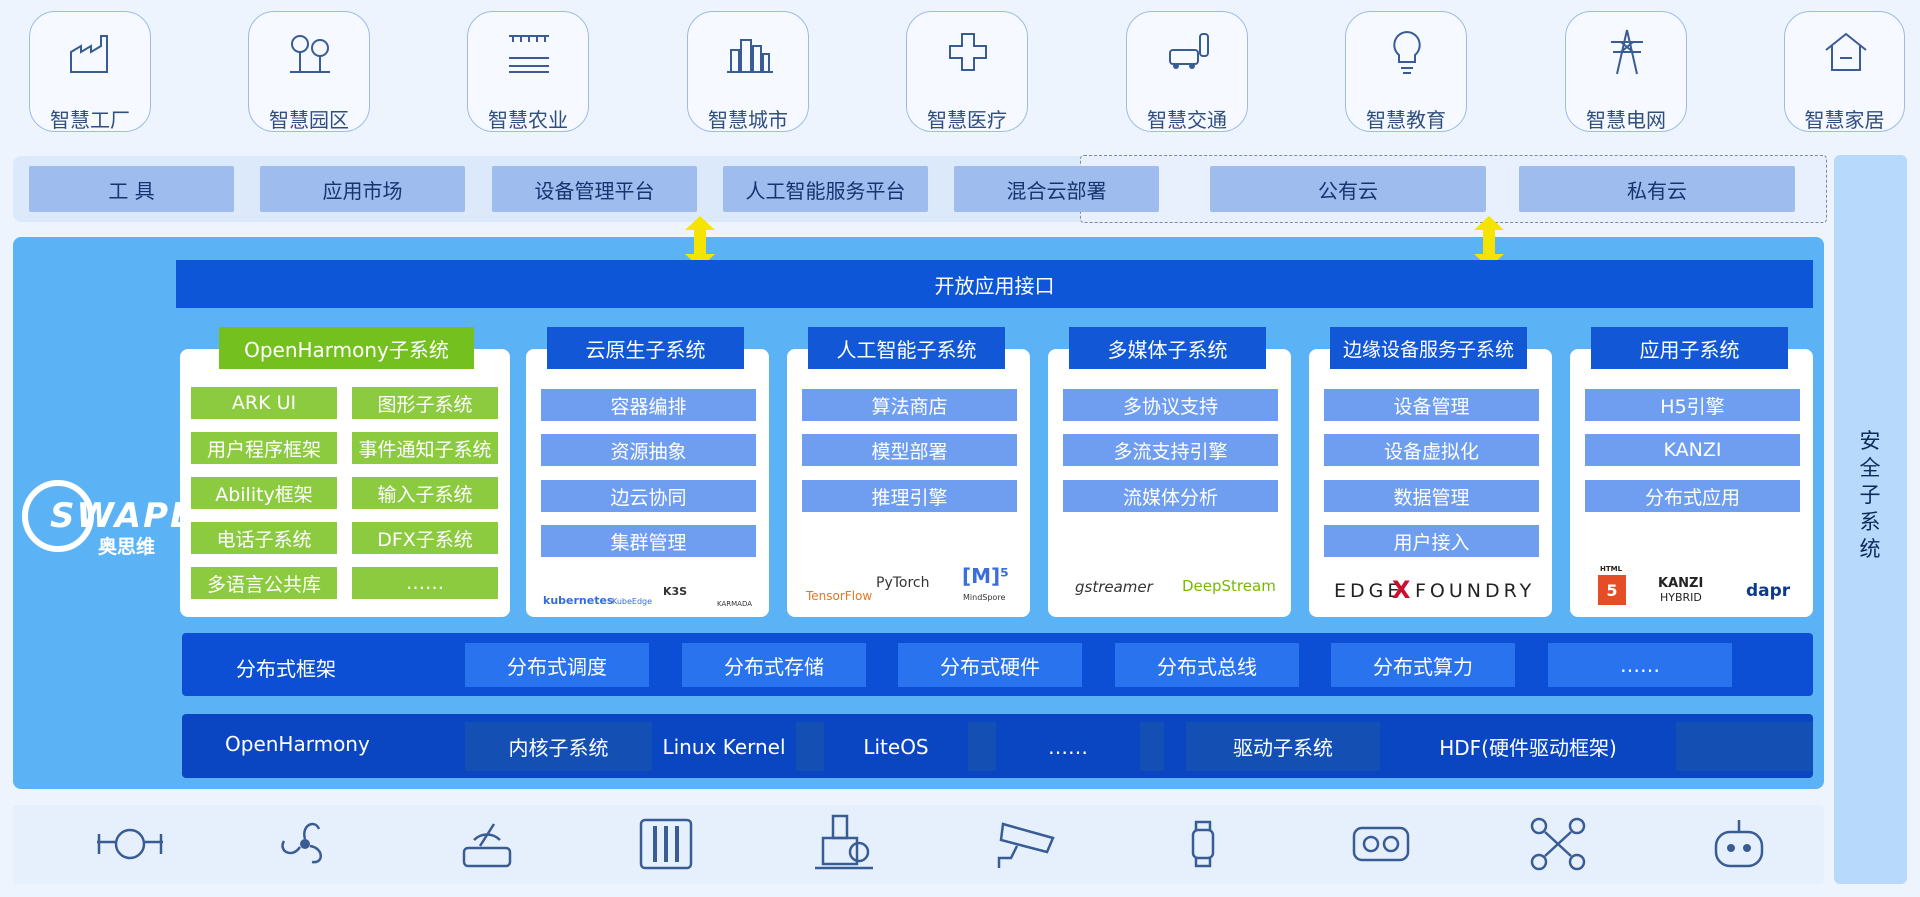 The width and height of the screenshot is (1920, 897). What do you see at coordinates (748, 120) in the screenshot?
I see `scene-label: 智慧城市` at bounding box center [748, 120].